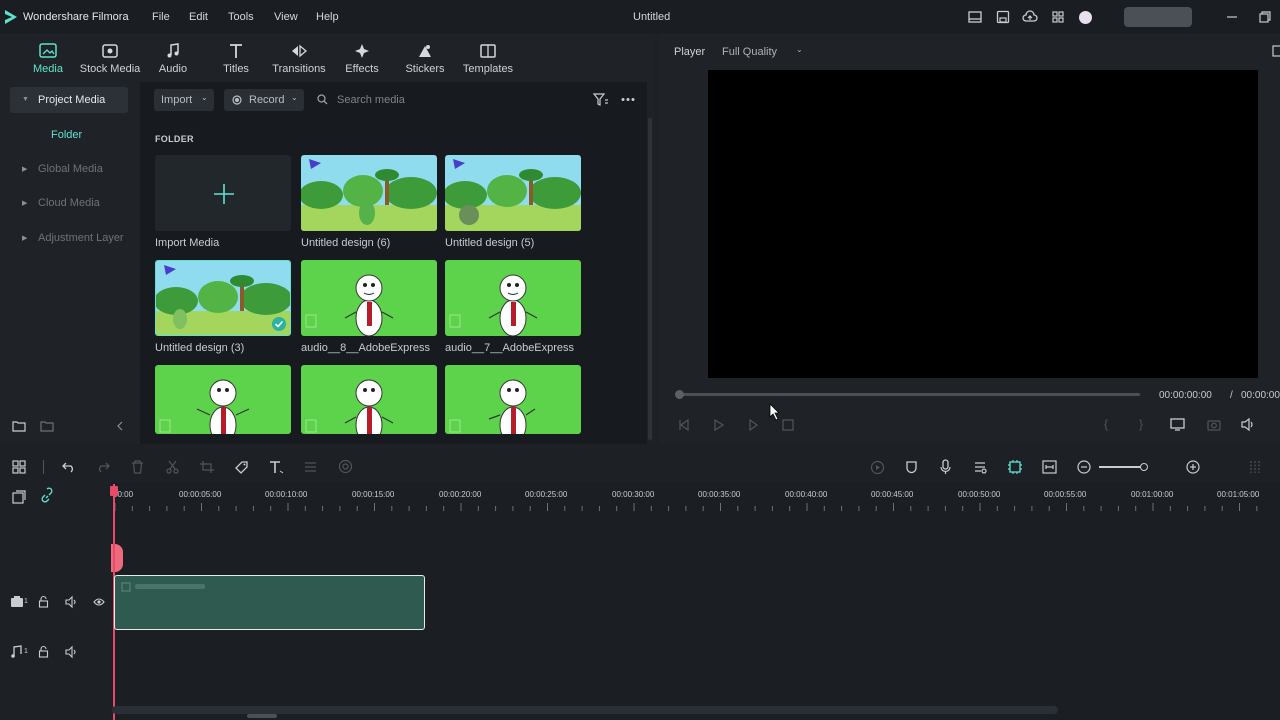 This screenshot has width=1280, height=720. What do you see at coordinates (425, 69) in the screenshot?
I see `tab-label: Stickers` at bounding box center [425, 69].